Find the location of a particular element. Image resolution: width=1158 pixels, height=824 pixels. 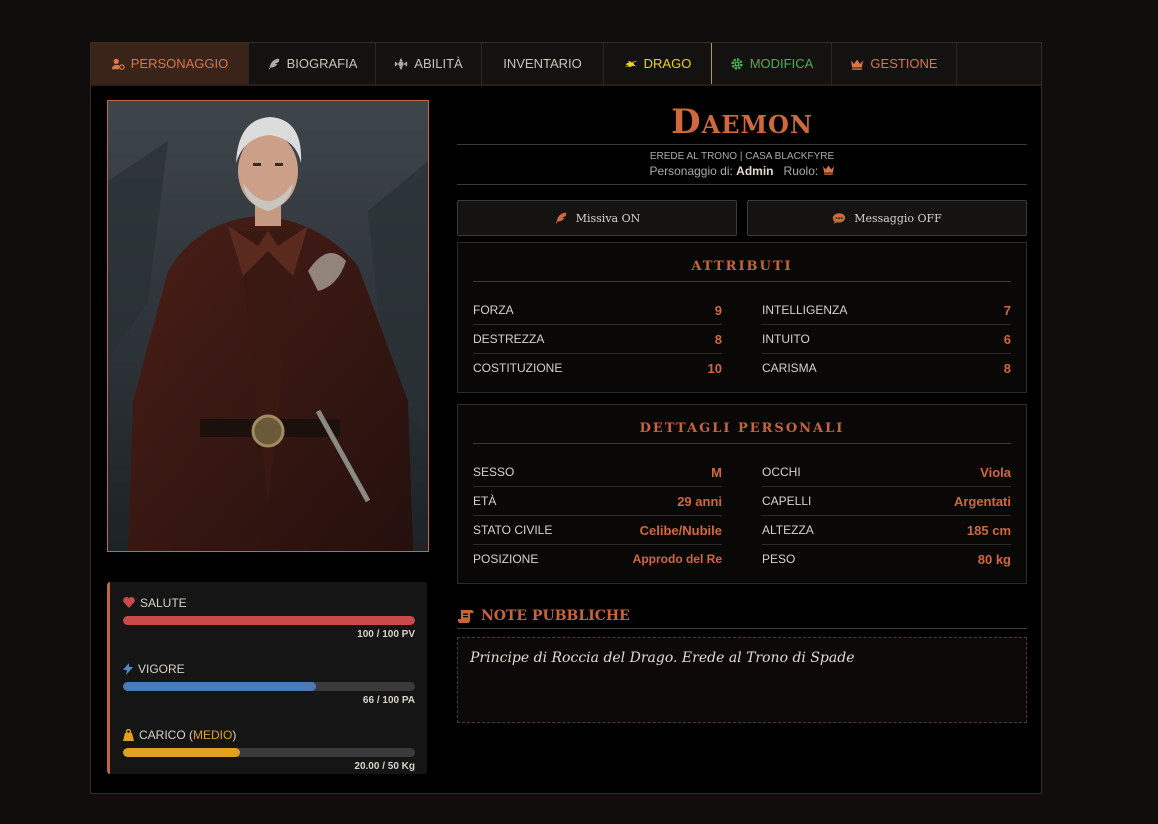

attributi-left: FORZA 9 DESTREZZA 8 COSTITUZIONE 10 is located at coordinates (597, 339).